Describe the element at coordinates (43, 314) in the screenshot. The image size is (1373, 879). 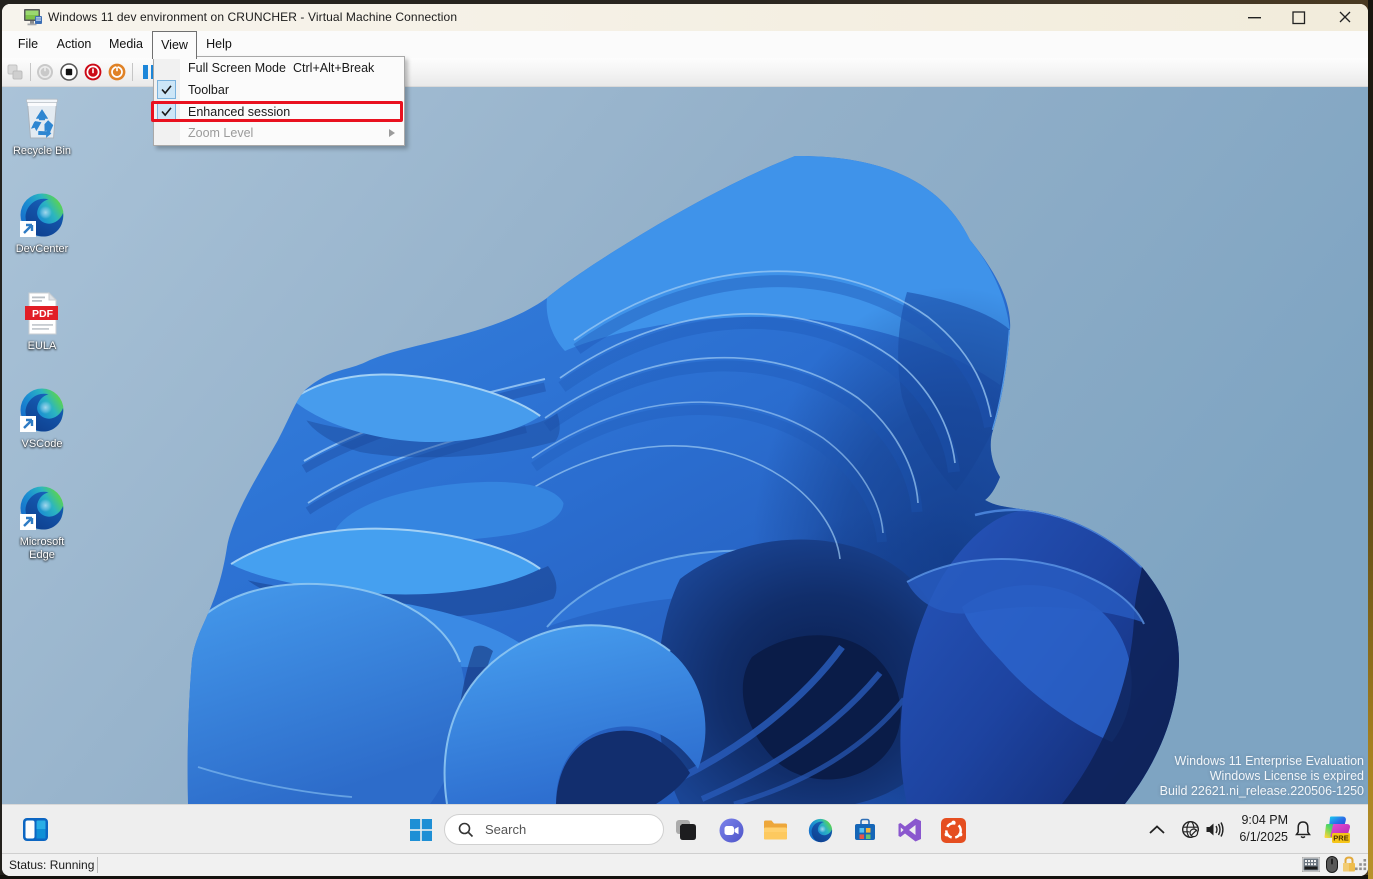
I see `svg-text: PDF` at that location.